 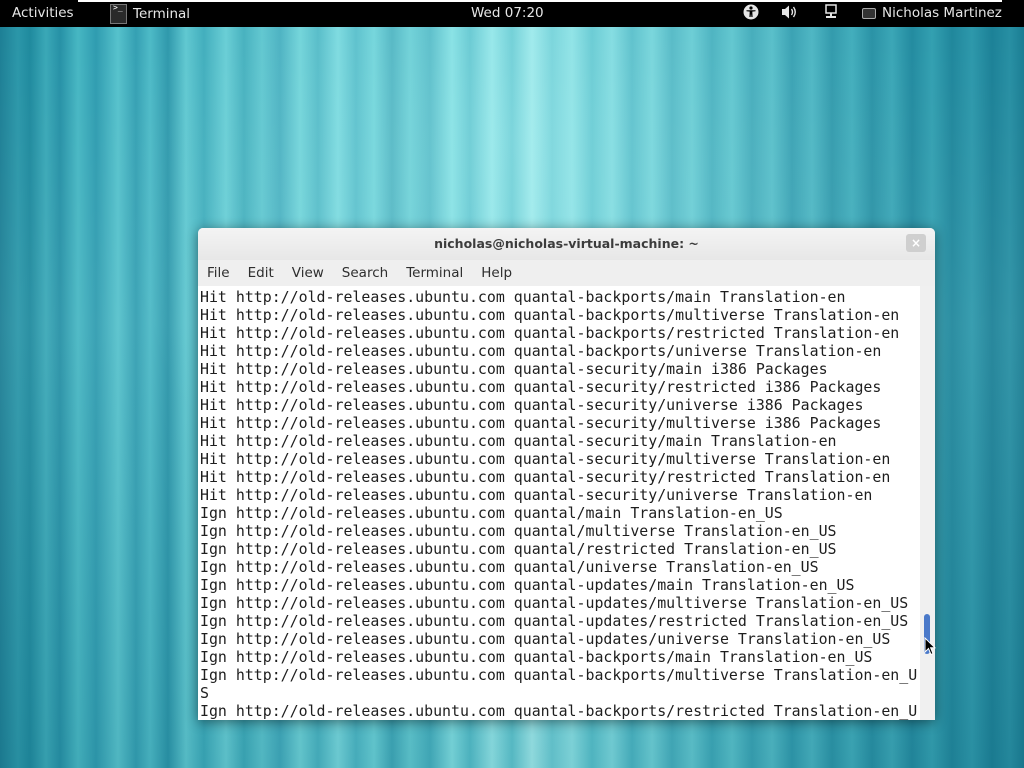 I want to click on close-button: ×, so click(x=916, y=243).